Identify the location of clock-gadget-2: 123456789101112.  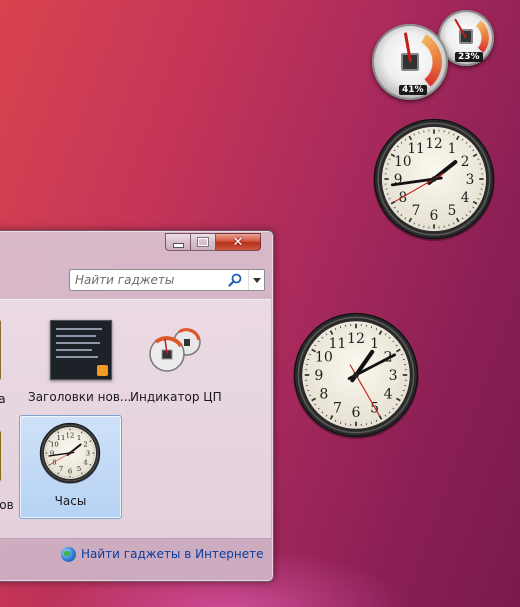
(356, 375).